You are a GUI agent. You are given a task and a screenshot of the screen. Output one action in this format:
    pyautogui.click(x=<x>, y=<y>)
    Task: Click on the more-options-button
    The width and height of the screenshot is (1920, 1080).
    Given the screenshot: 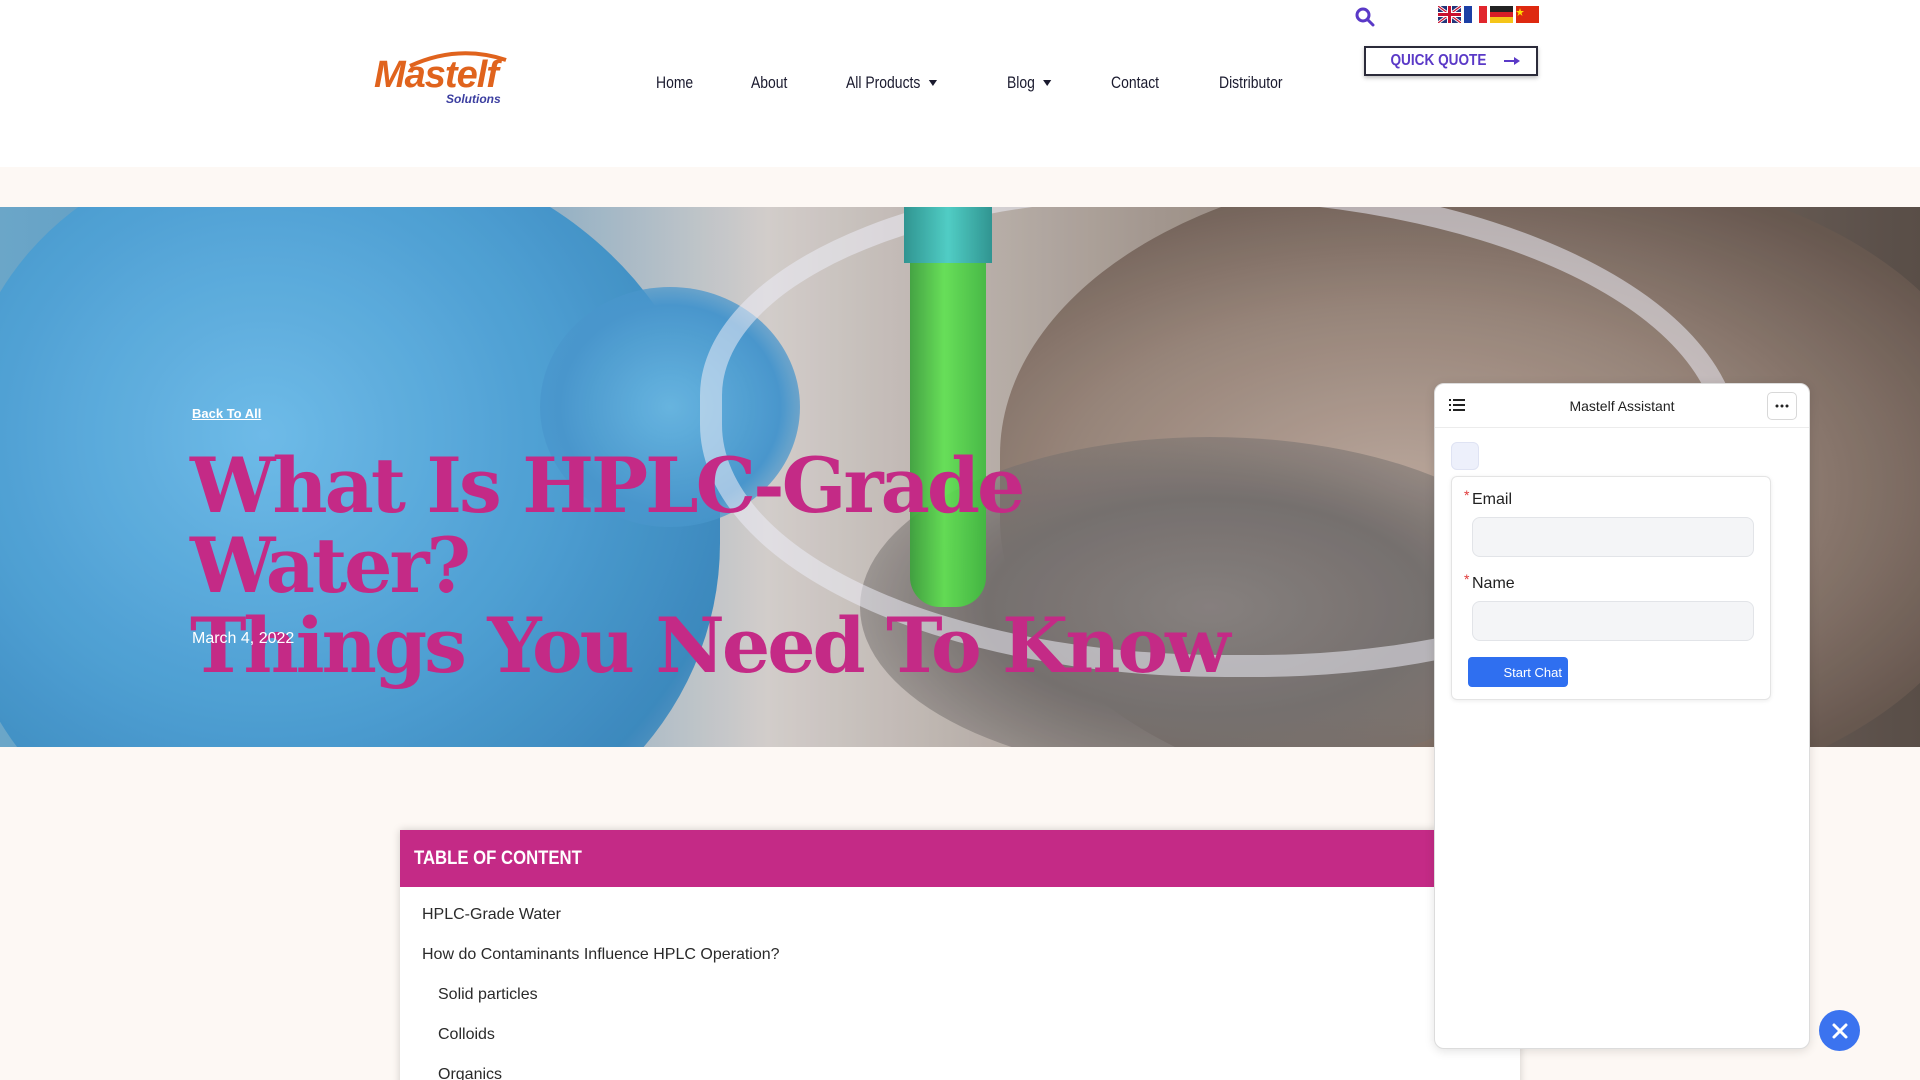 What is the action you would take?
    pyautogui.click(x=1782, y=406)
    